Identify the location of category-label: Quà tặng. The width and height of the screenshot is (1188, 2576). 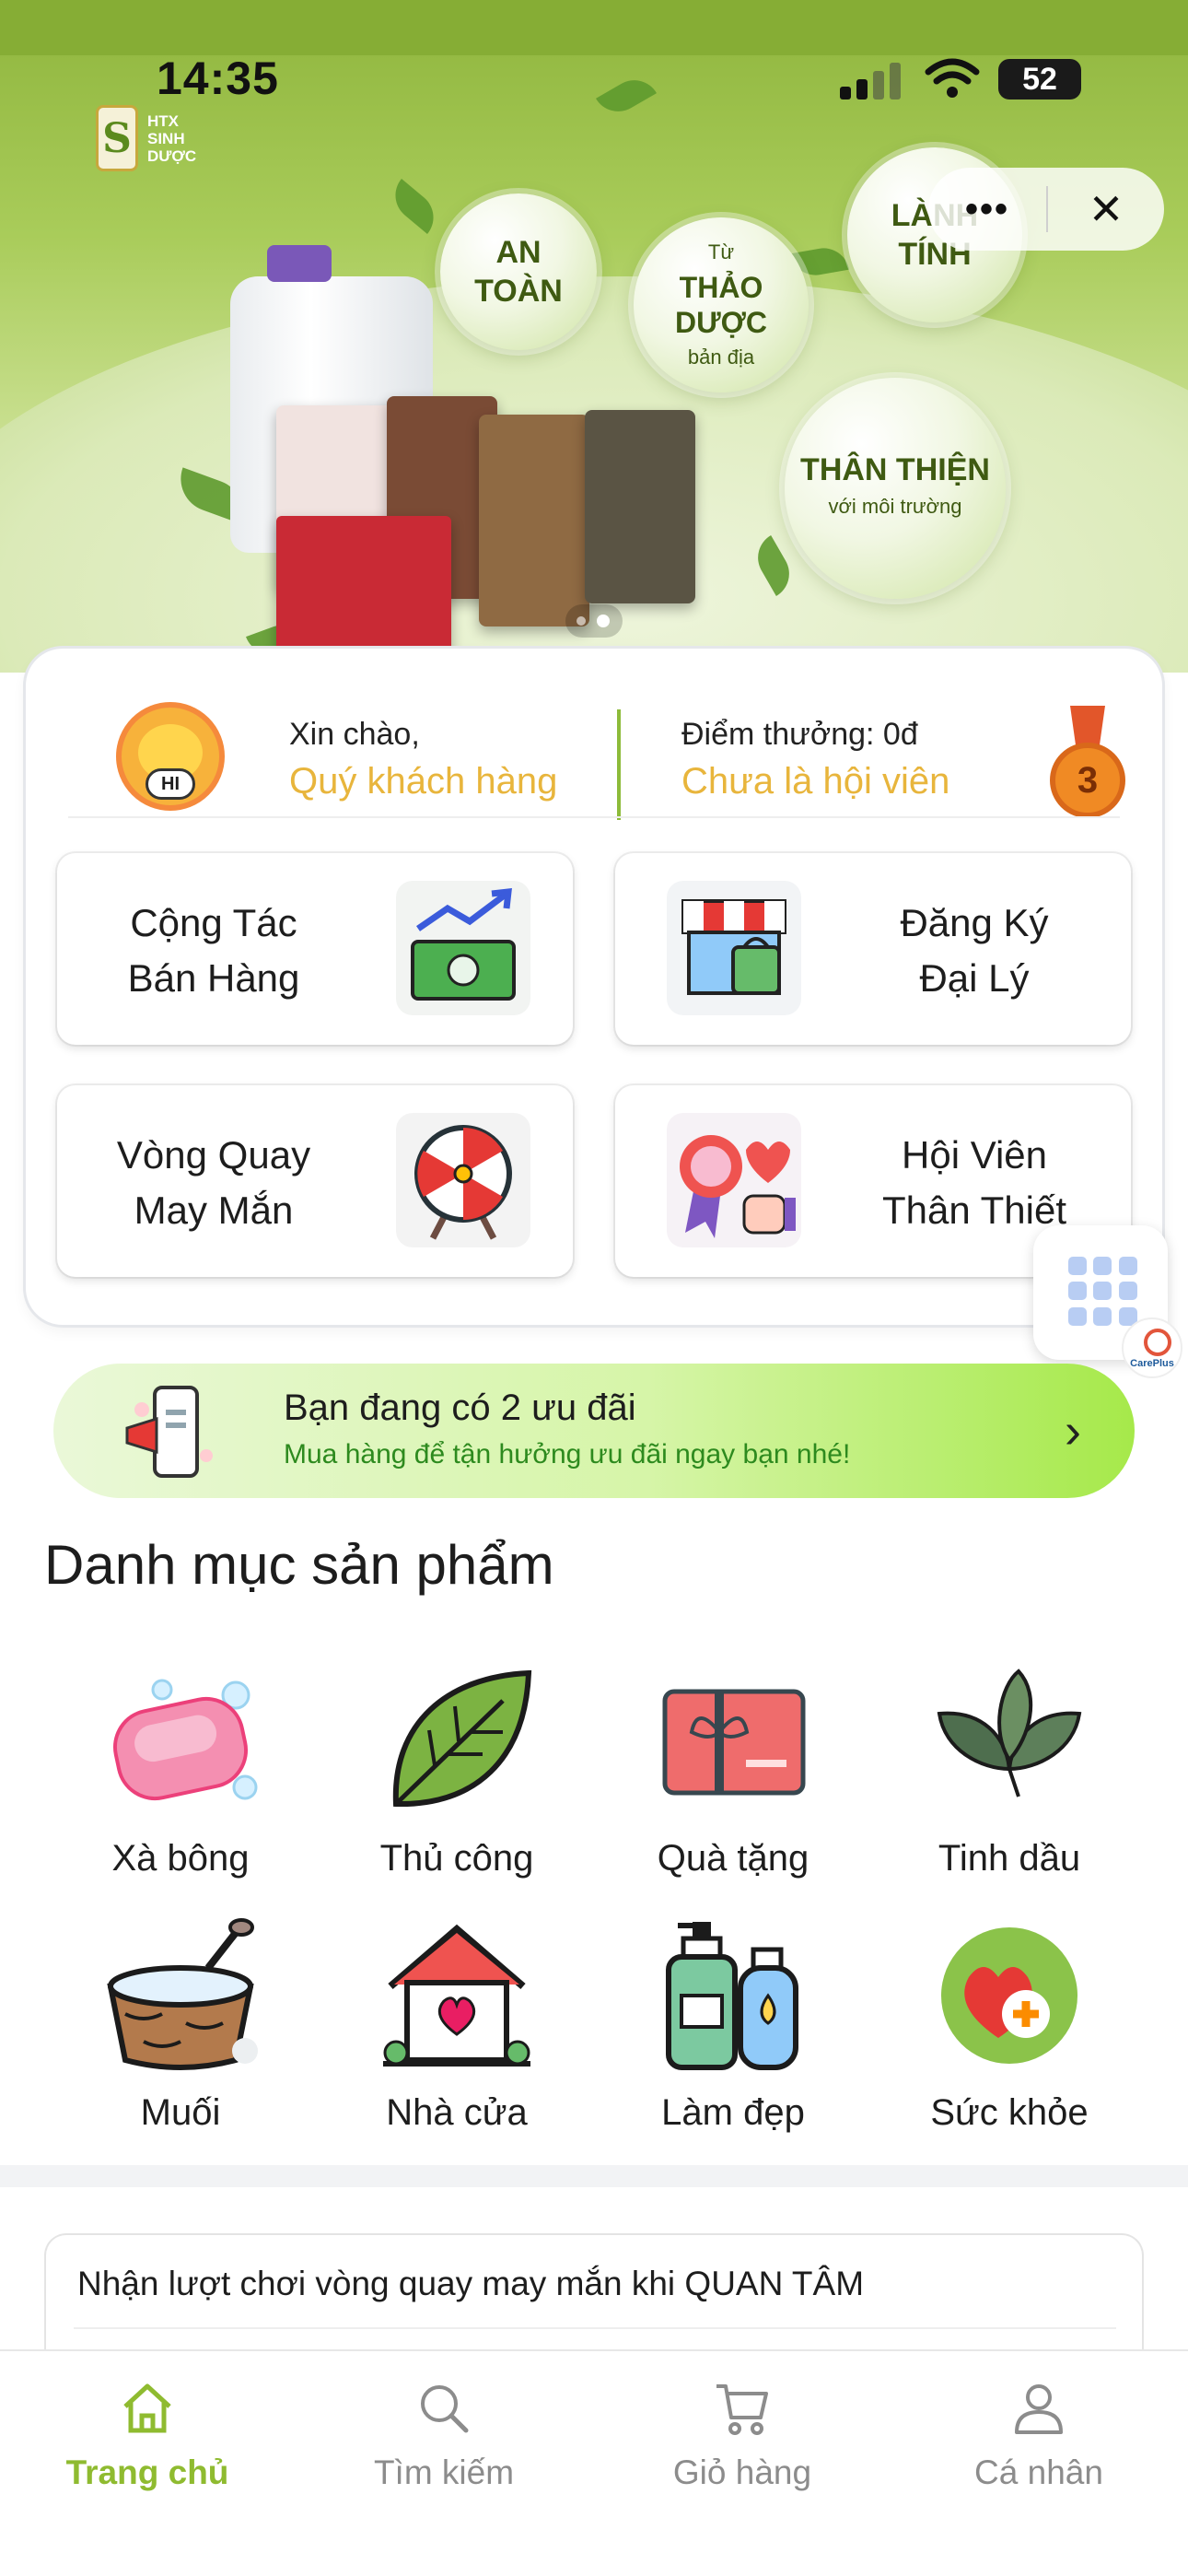
(733, 1858).